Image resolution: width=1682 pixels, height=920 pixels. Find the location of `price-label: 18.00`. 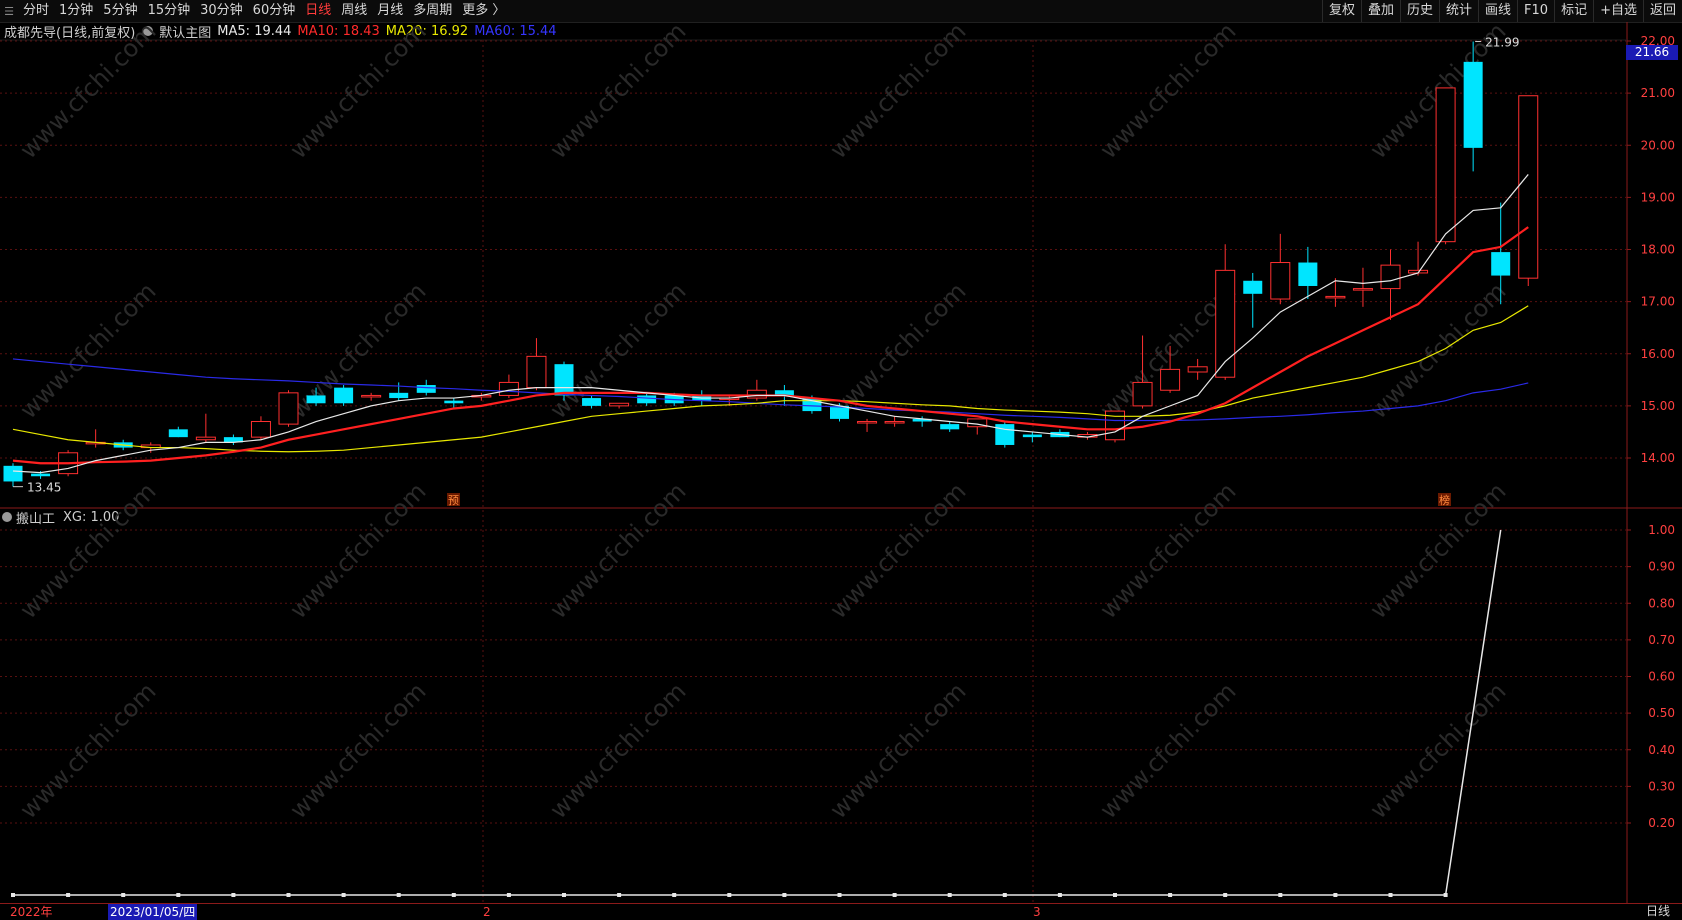

price-label: 18.00 is located at coordinates (1658, 250).